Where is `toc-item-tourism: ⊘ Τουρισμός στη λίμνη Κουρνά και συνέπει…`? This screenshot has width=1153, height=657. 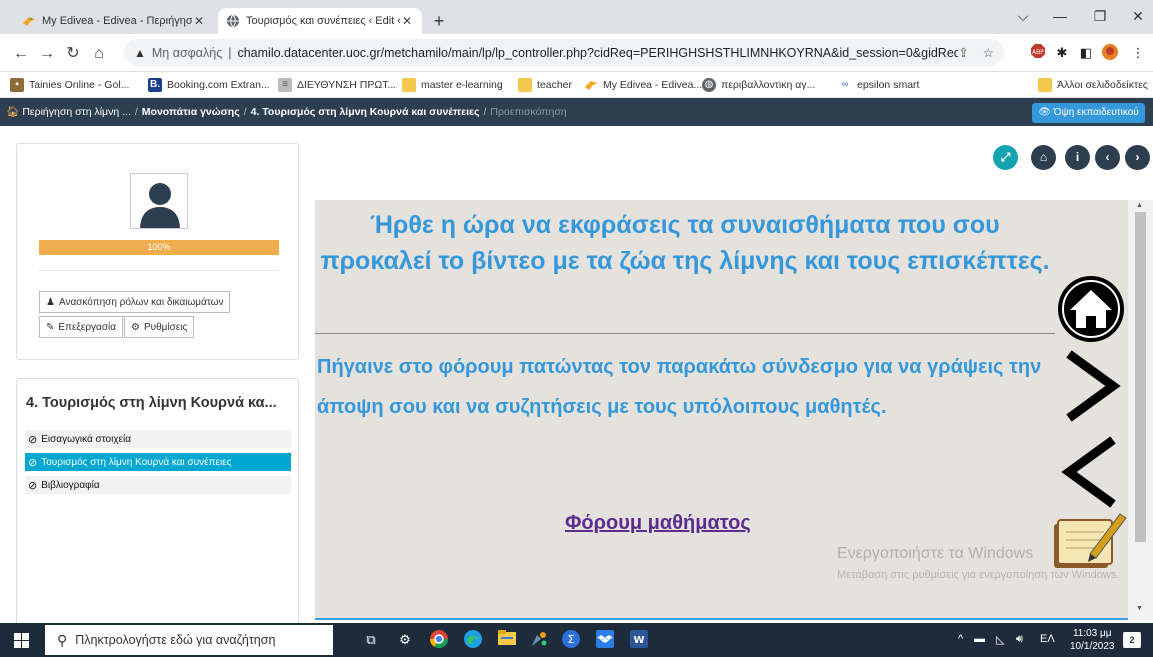 toc-item-tourism: ⊘ Τουρισμός στη λίμνη Κουρνά και συνέπει… is located at coordinates (158, 462).